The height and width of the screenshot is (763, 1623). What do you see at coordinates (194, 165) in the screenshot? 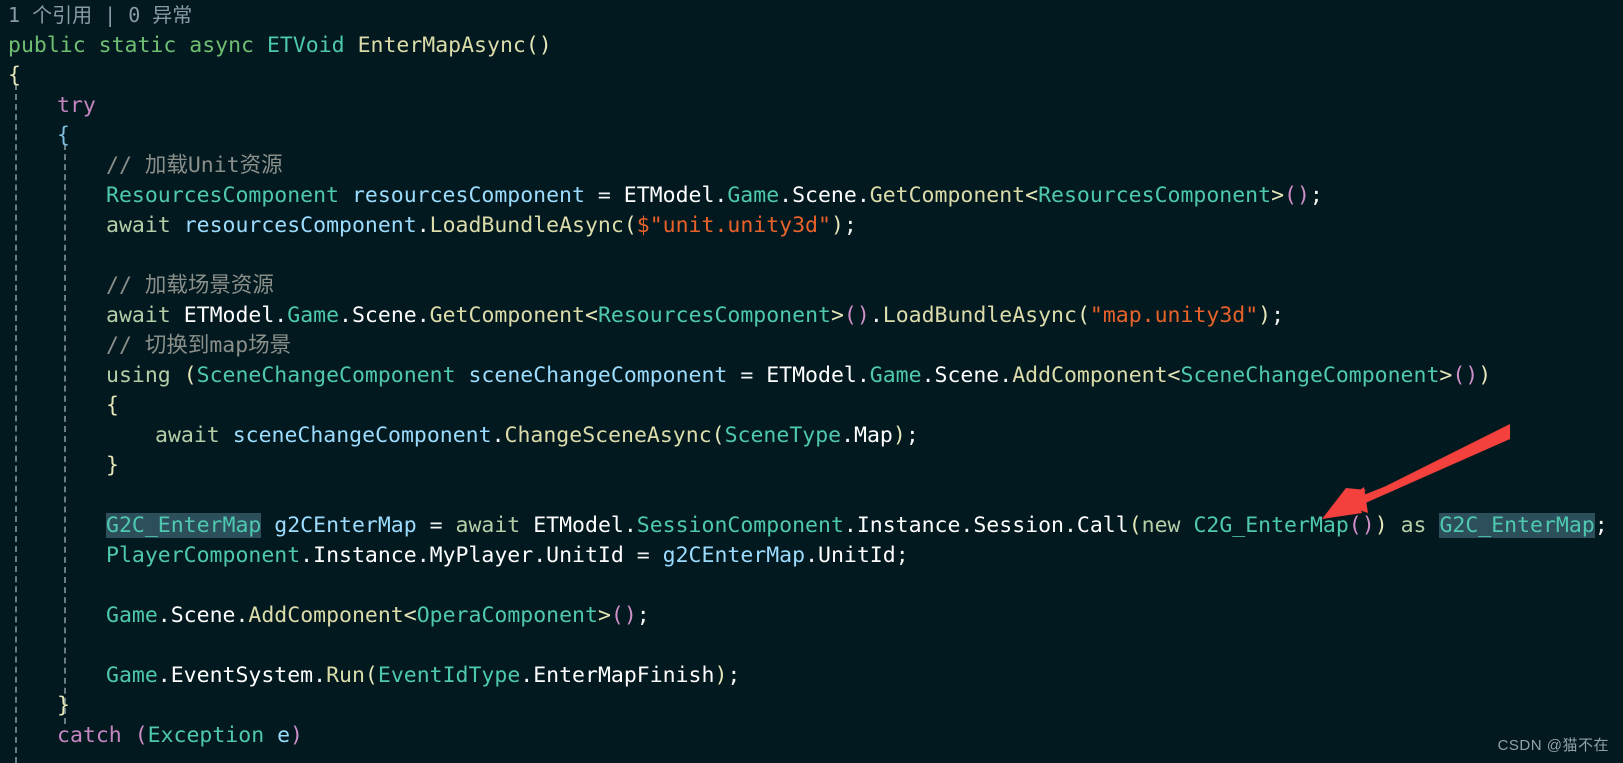
I see `code-token: // 加载Unit资源` at bounding box center [194, 165].